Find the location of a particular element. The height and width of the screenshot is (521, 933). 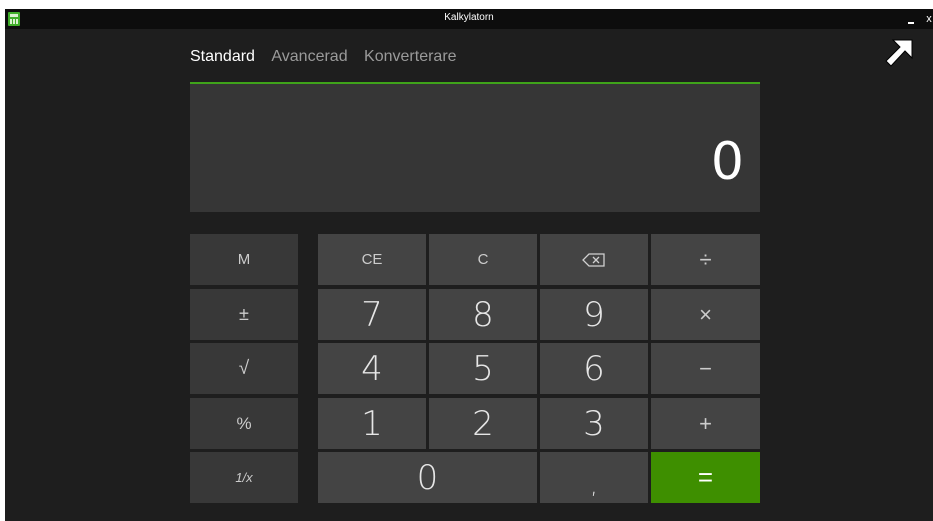

digit-0-button: 0 is located at coordinates (427, 477).